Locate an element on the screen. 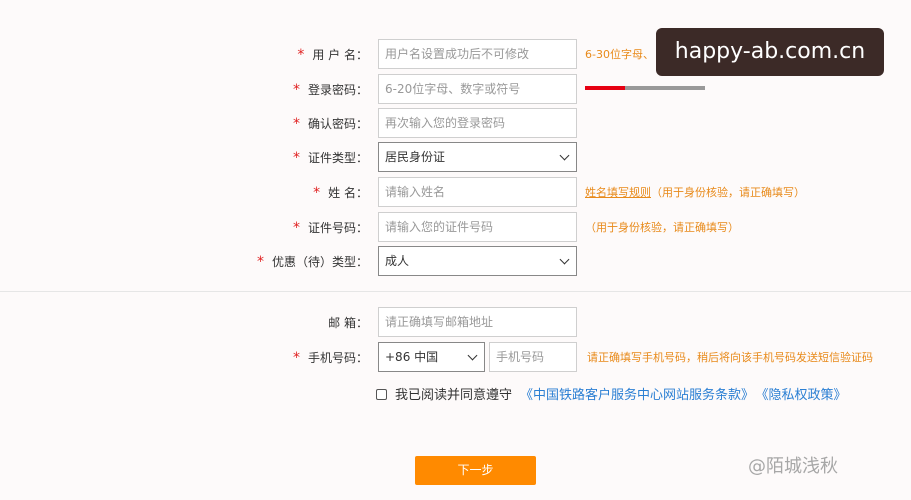 This screenshot has height=500, width=911. phone-hint: 请正确填写手机号码，稍后将向该手机号码发送短信验证码 is located at coordinates (730, 357).